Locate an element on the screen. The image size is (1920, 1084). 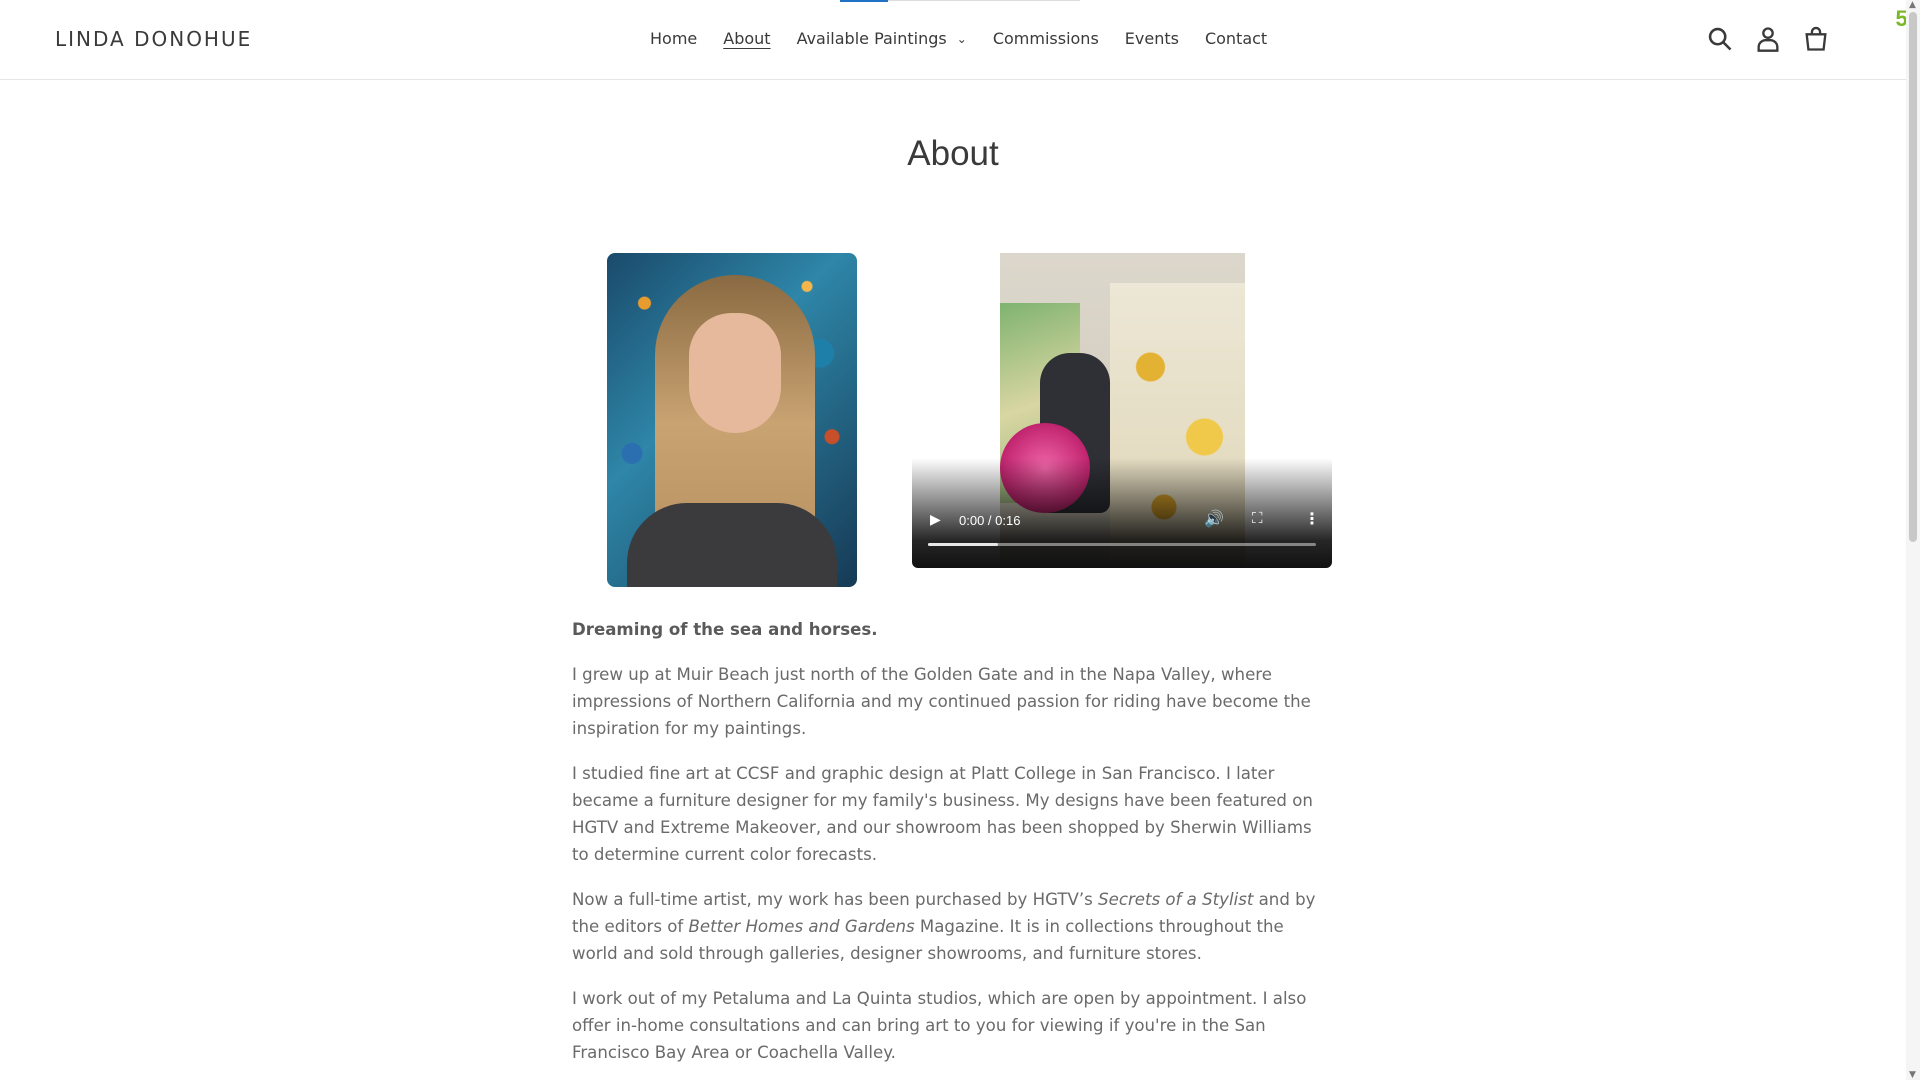
header-actions is located at coordinates (1806, 40).